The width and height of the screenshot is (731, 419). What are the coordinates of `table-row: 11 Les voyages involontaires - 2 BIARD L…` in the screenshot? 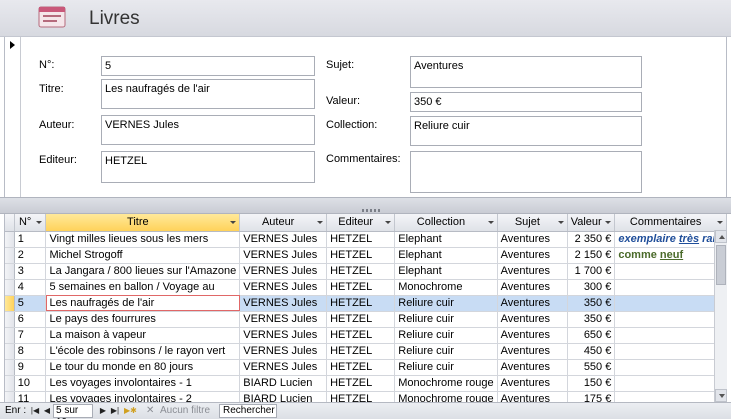 It's located at (366, 396).